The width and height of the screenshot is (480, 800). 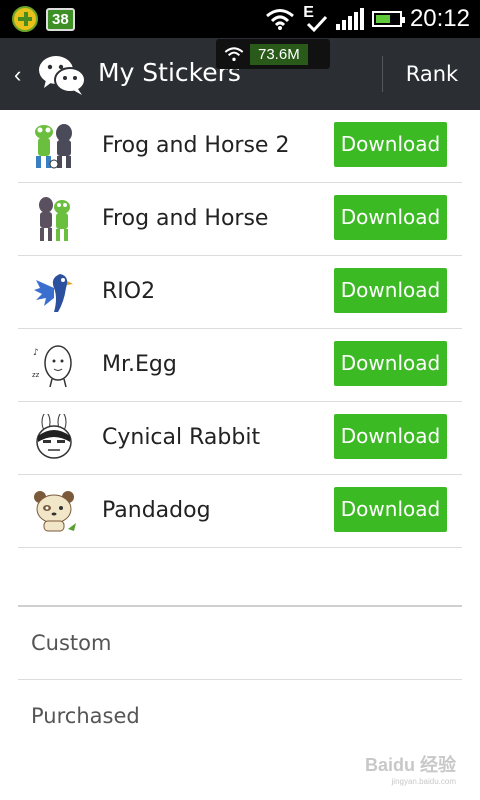 What do you see at coordinates (71, 643) in the screenshot?
I see `custom-label: Custom` at bounding box center [71, 643].